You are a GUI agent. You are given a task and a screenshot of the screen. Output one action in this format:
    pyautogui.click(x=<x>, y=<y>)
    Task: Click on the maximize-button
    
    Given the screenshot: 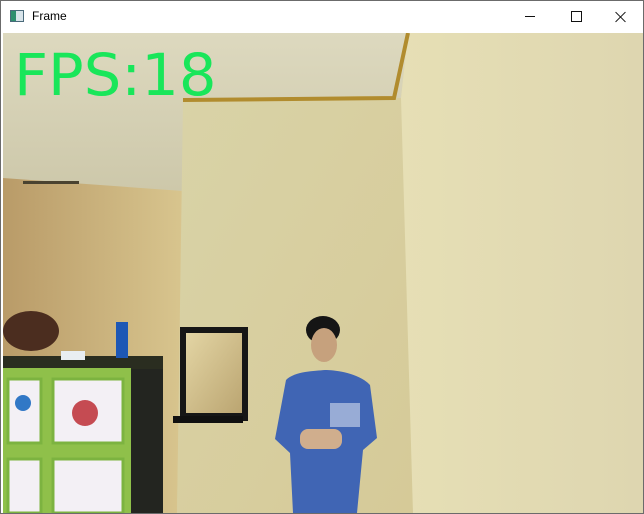 What is the action you would take?
    pyautogui.click(x=576, y=16)
    